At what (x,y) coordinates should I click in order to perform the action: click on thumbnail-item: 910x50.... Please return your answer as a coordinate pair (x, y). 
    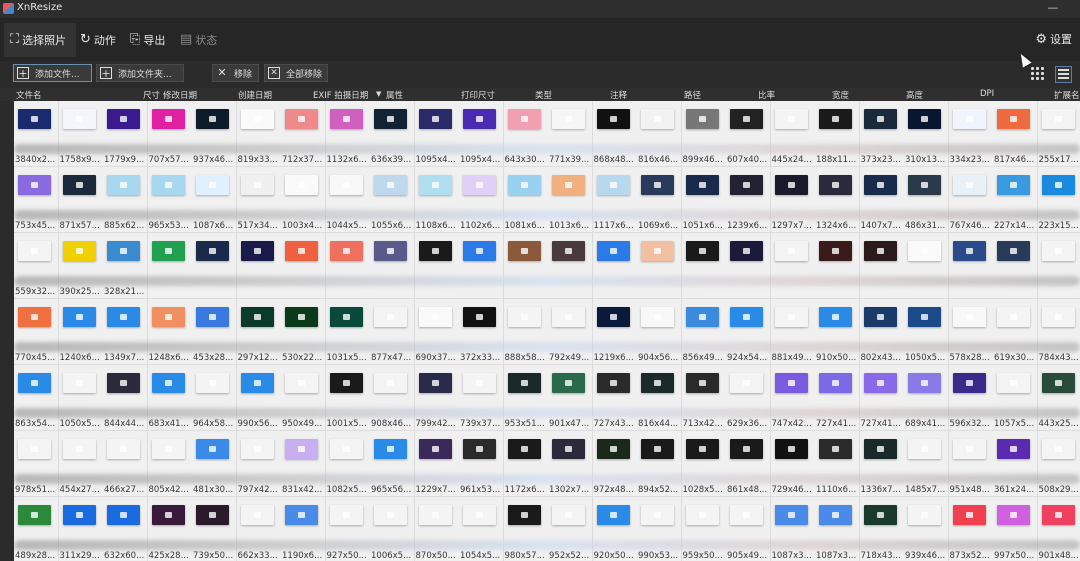
    Looking at the image, I should click on (837, 332).